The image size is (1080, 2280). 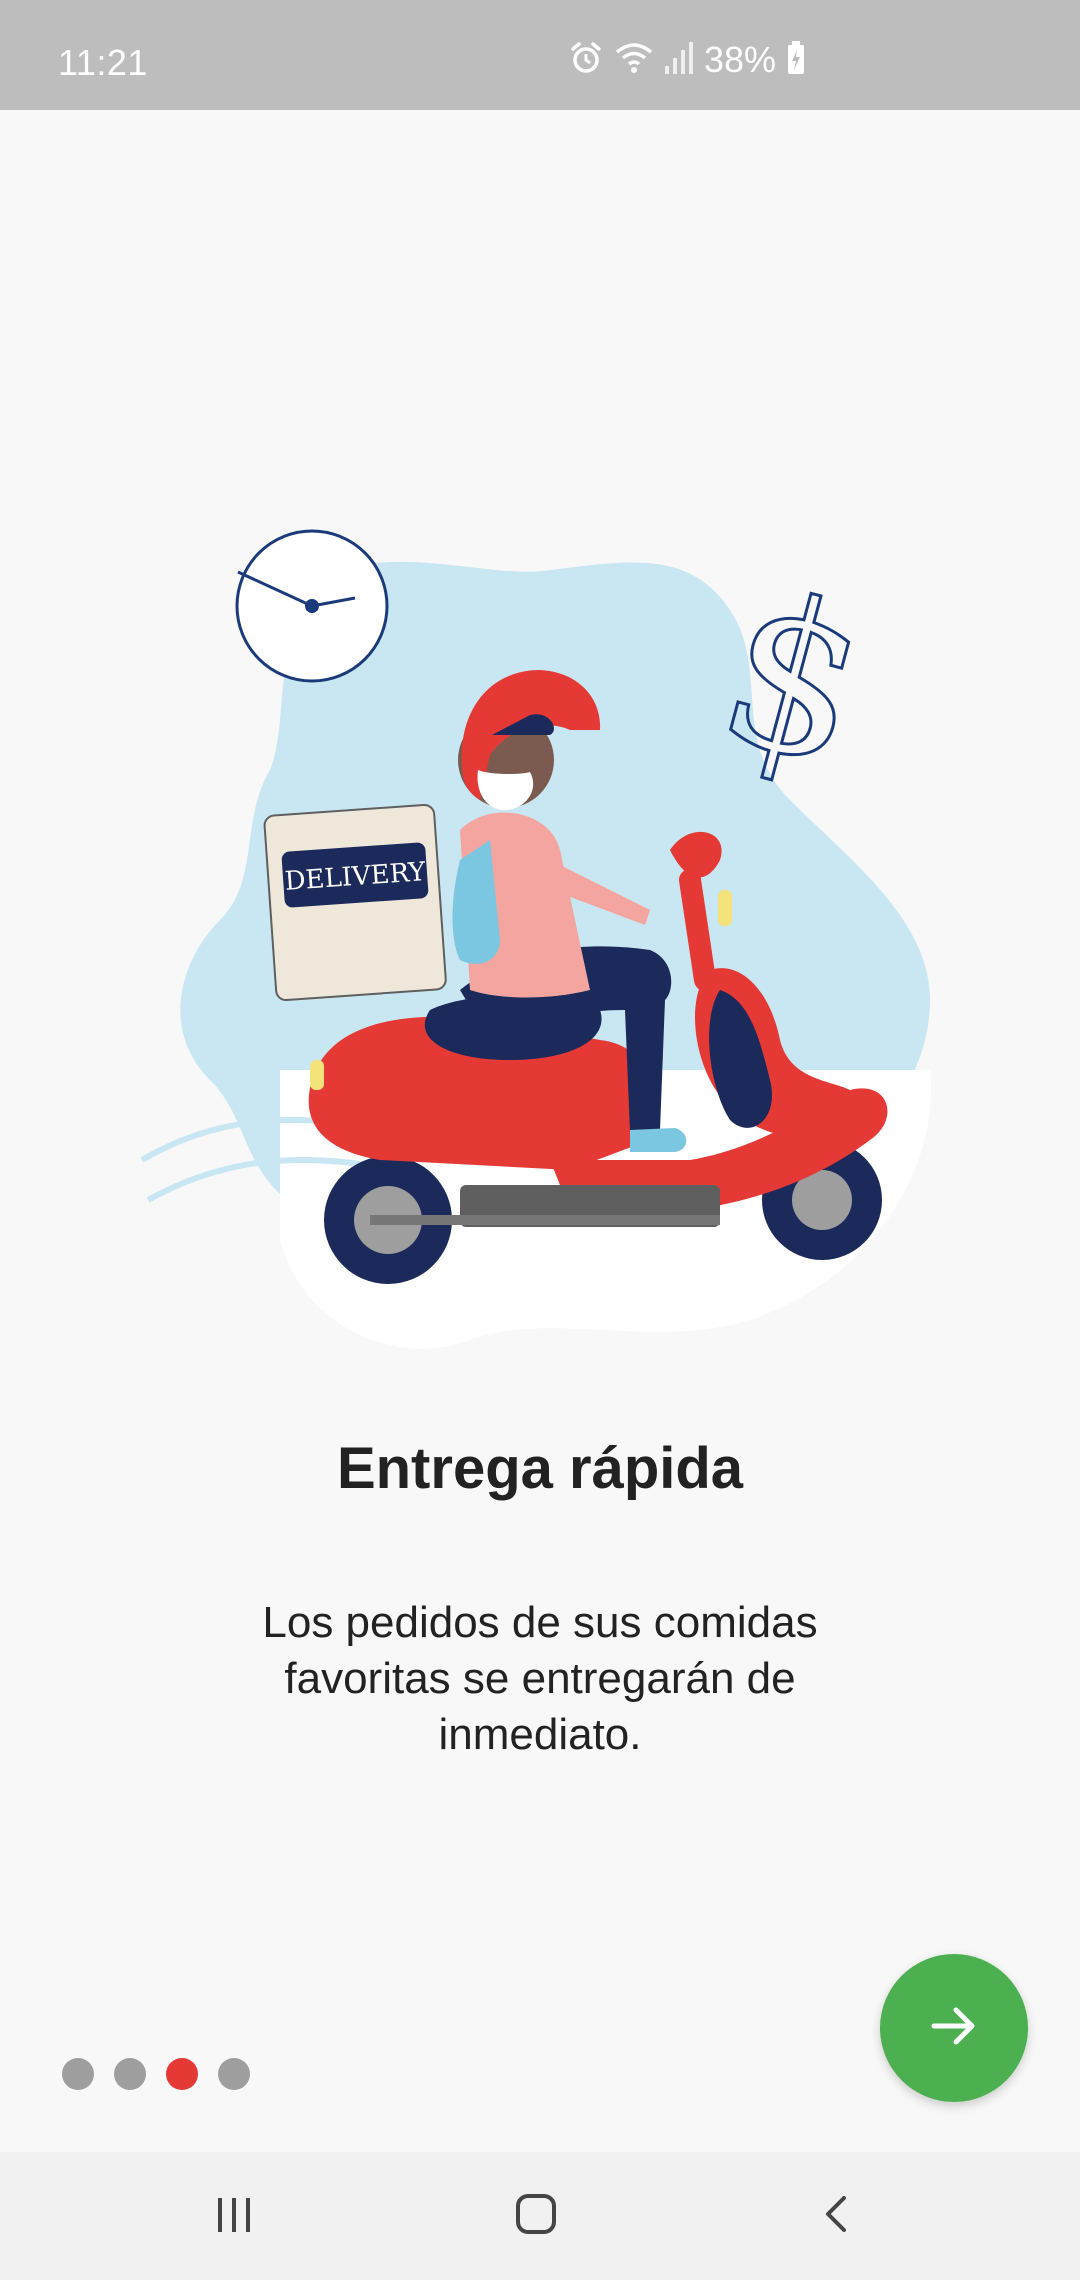 I want to click on arrow-right-icon, so click(x=954, y=2028).